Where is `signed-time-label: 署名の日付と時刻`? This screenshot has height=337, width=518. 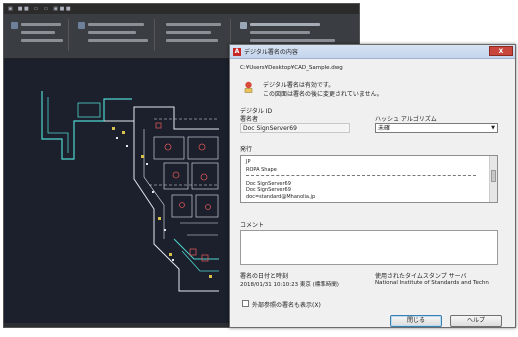
signed-time-label: 署名の日付と時刻 is located at coordinates (264, 276).